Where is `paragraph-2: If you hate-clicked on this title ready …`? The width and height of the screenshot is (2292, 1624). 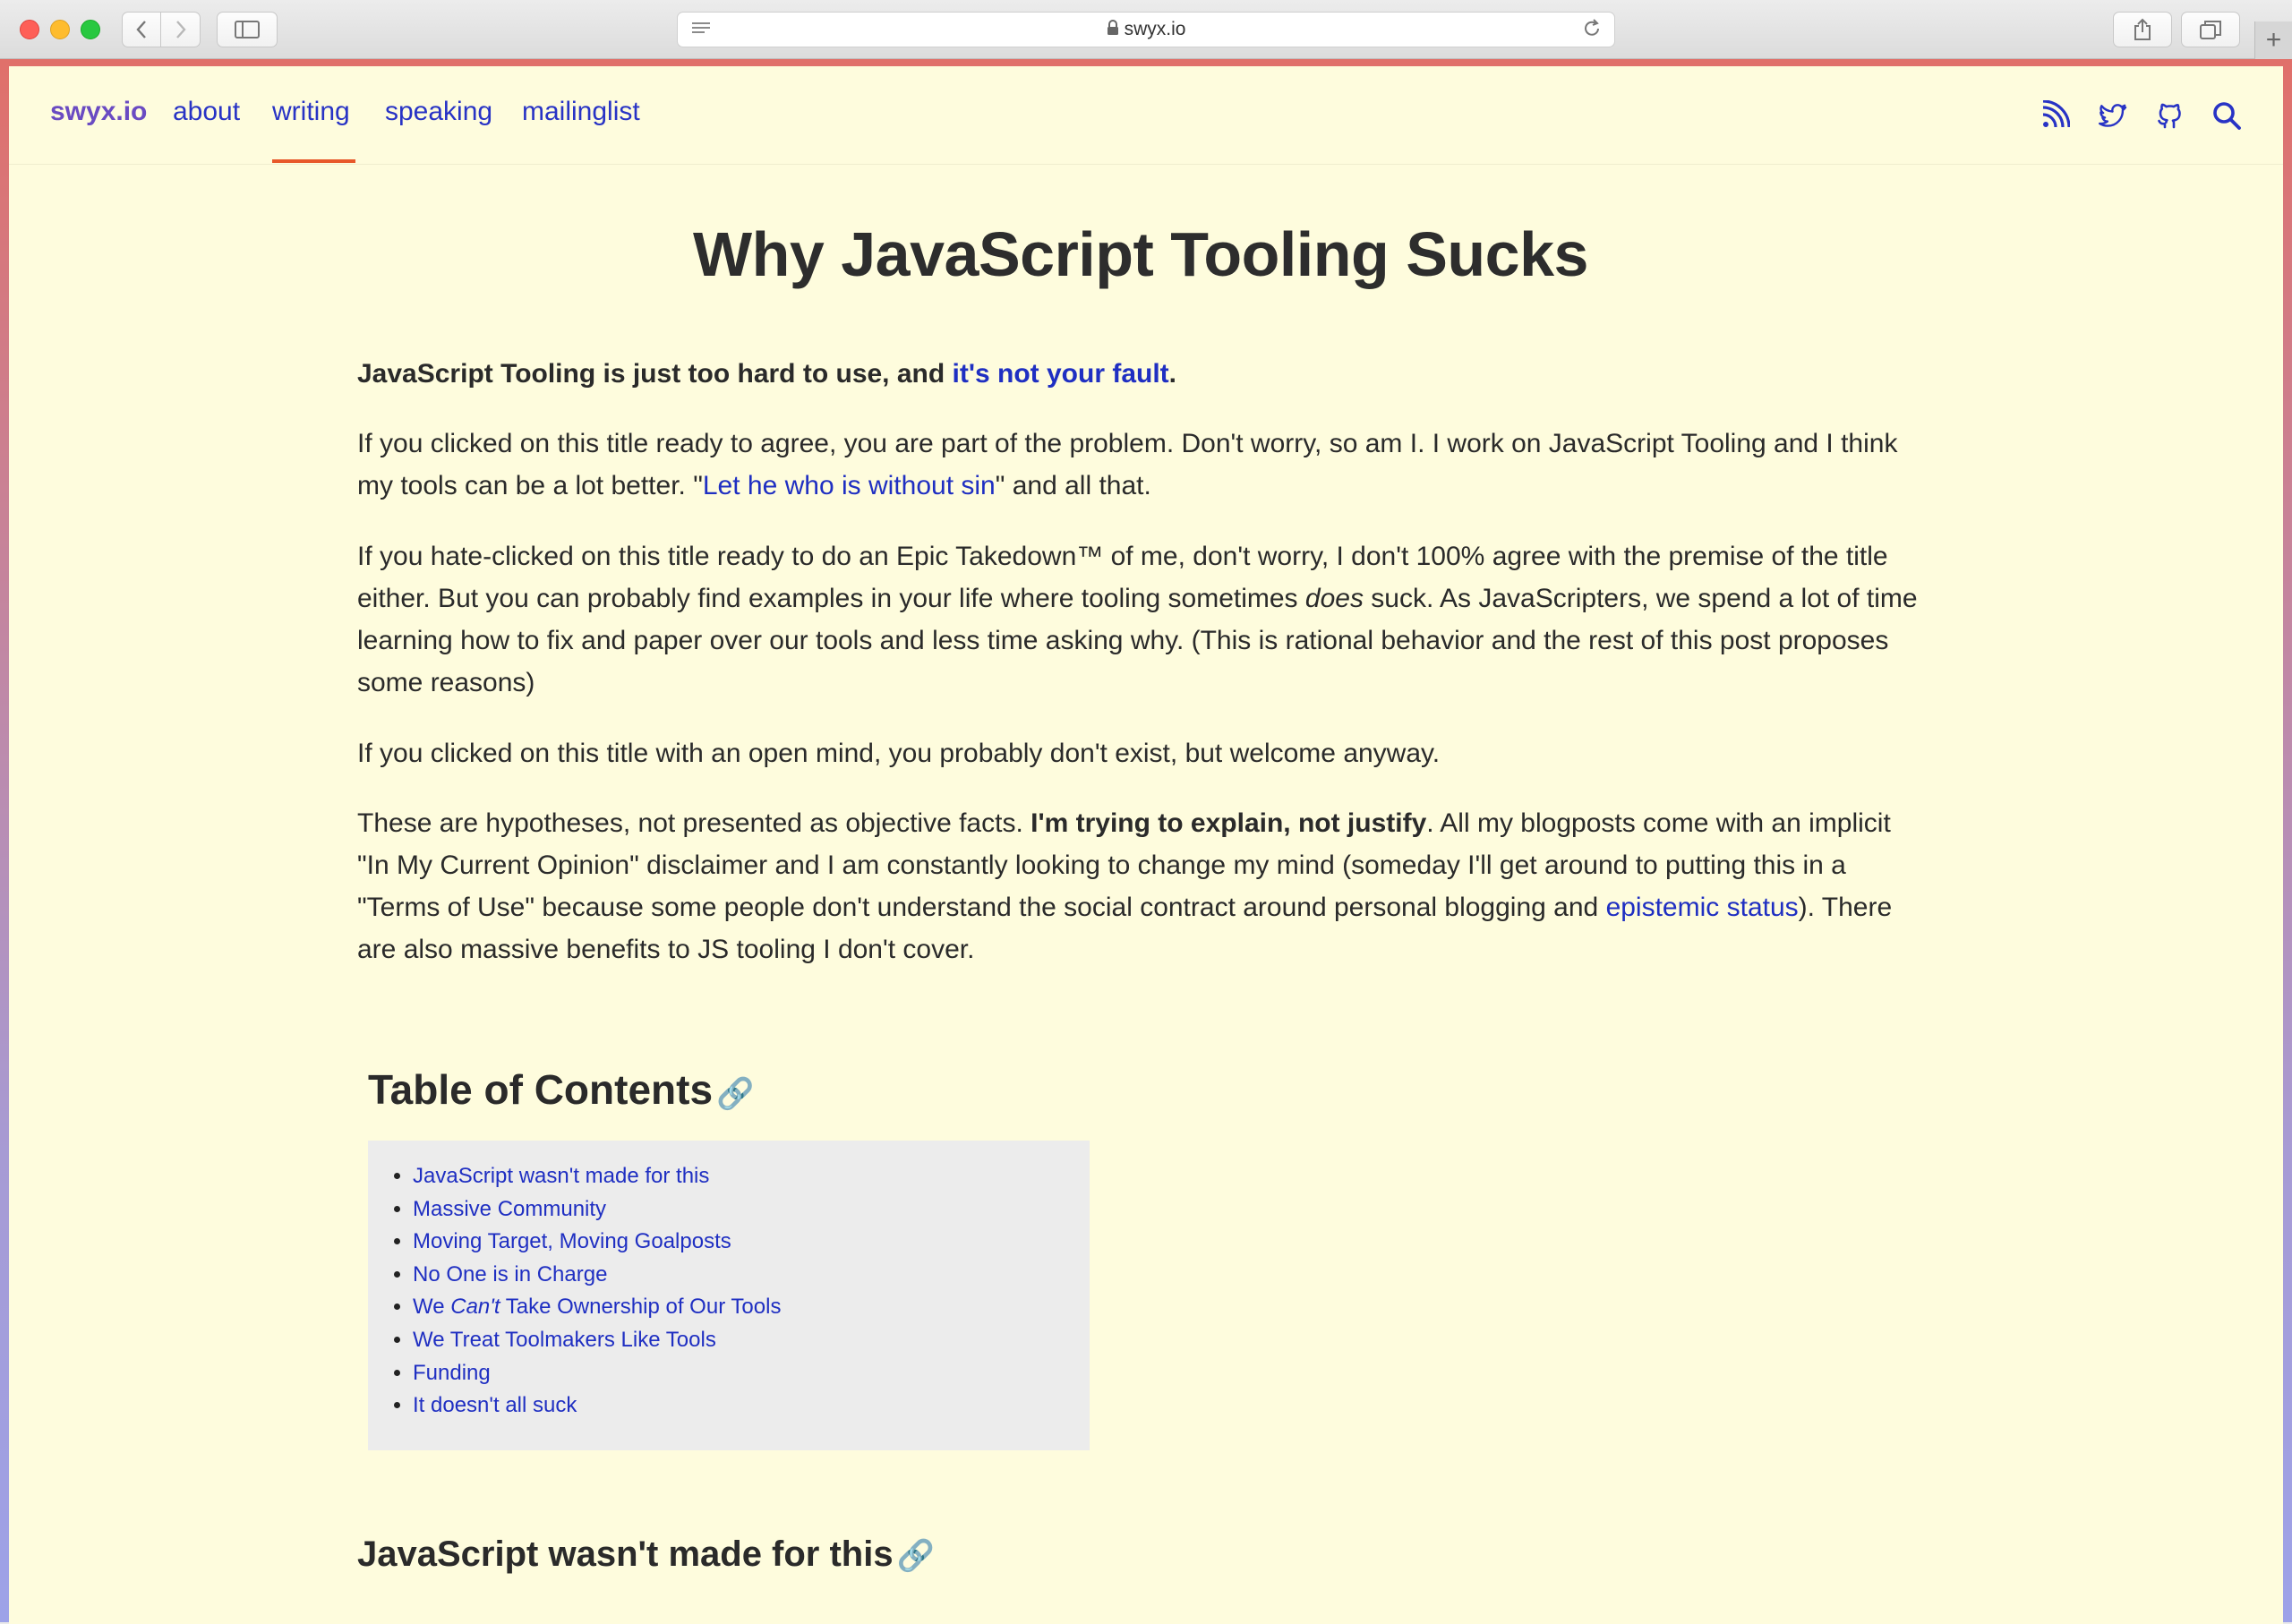 paragraph-2: If you hate-clicked on this title ready … is located at coordinates (1140, 619).